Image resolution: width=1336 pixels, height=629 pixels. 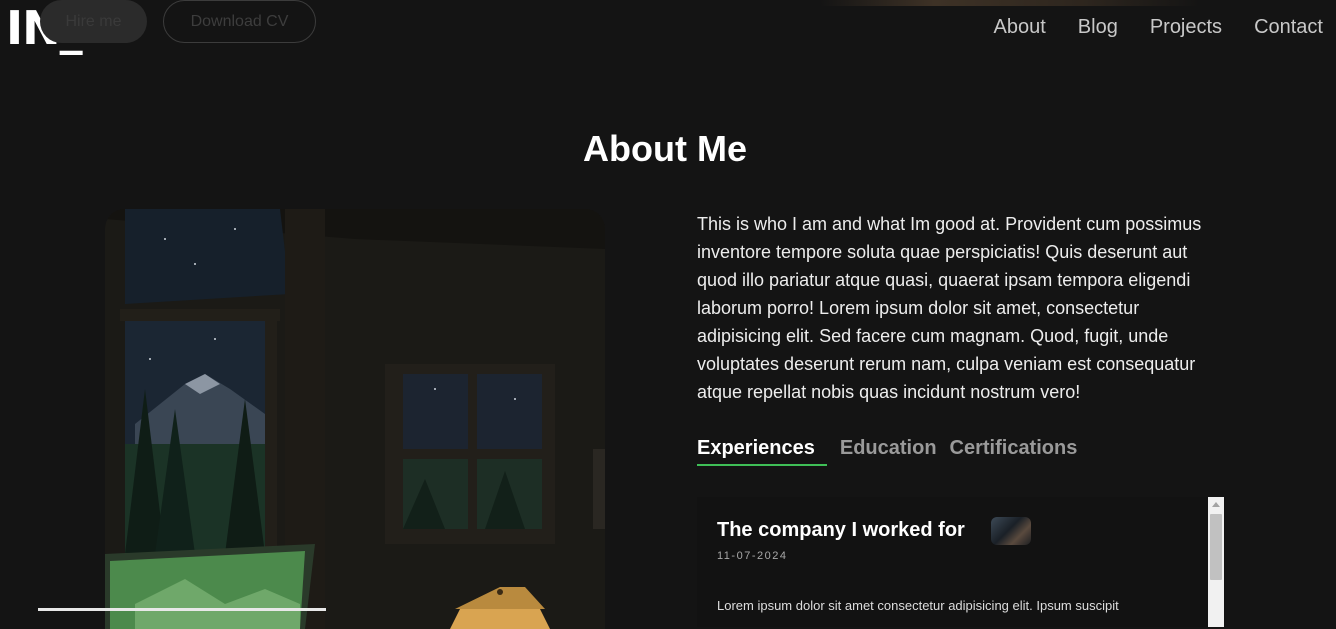 I want to click on about-tabs: Experiences Education Certifications, so click(x=887, y=451).